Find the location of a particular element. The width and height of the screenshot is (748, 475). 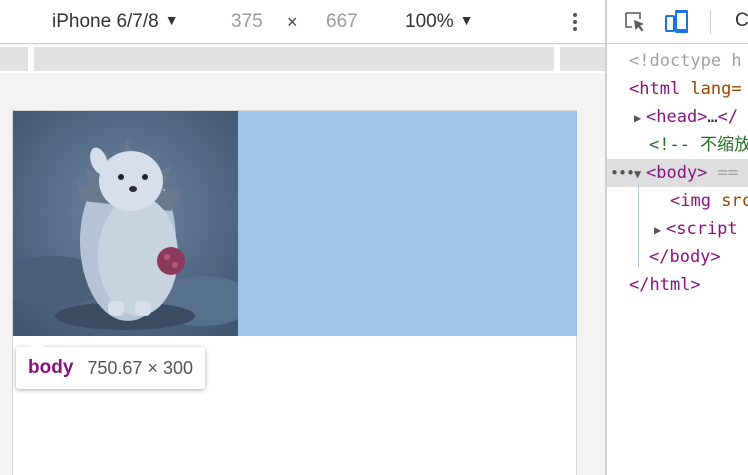

element-tooltip: body 750.67 × 300 is located at coordinates (110, 364).